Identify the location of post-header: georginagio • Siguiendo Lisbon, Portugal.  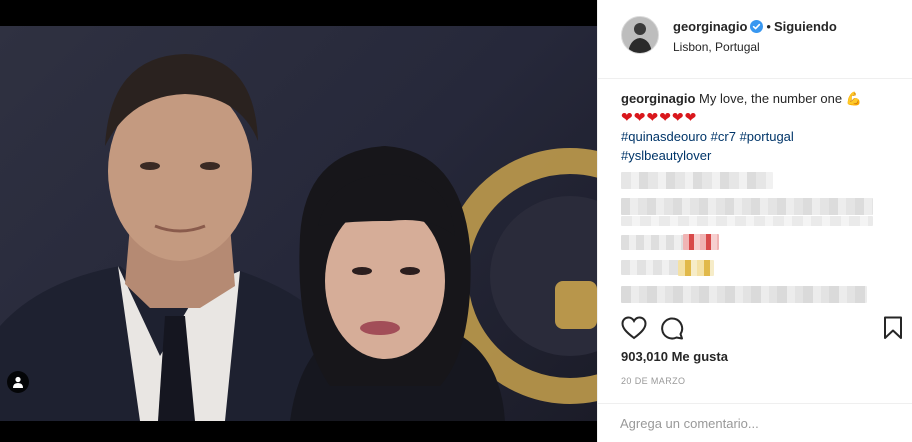
(755, 39).